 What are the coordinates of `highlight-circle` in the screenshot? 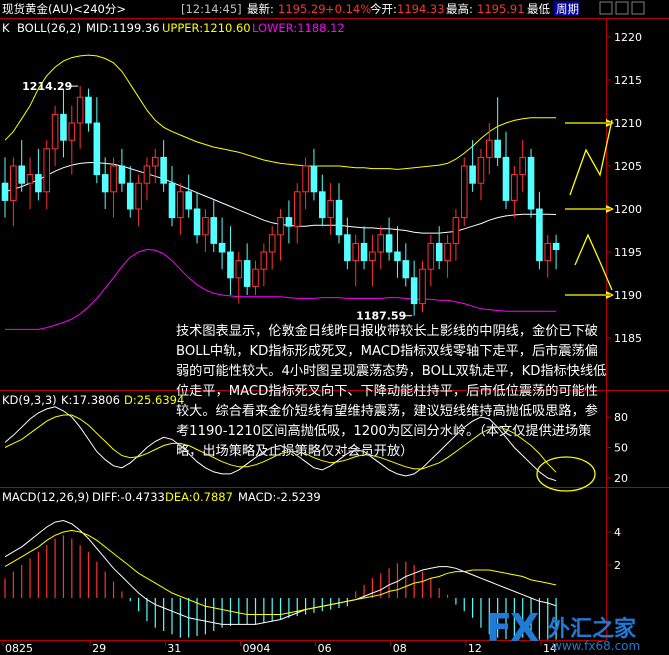 It's located at (566, 474).